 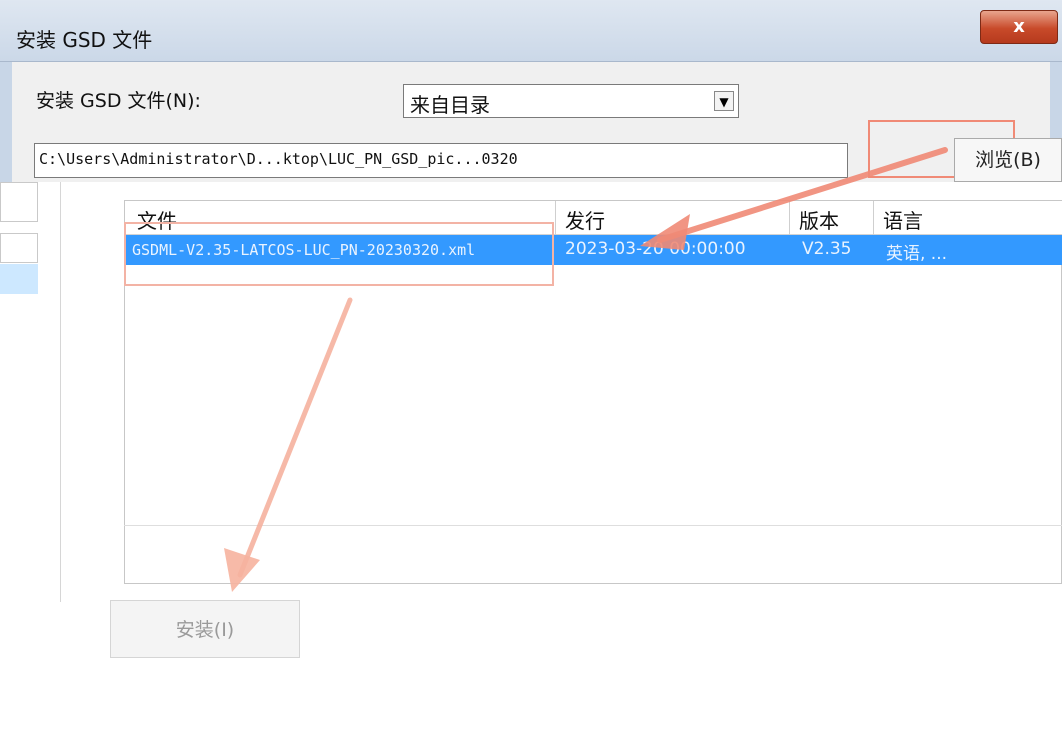 I want to click on source-label: 安装 GSD 文件(N):, so click(x=118, y=101).